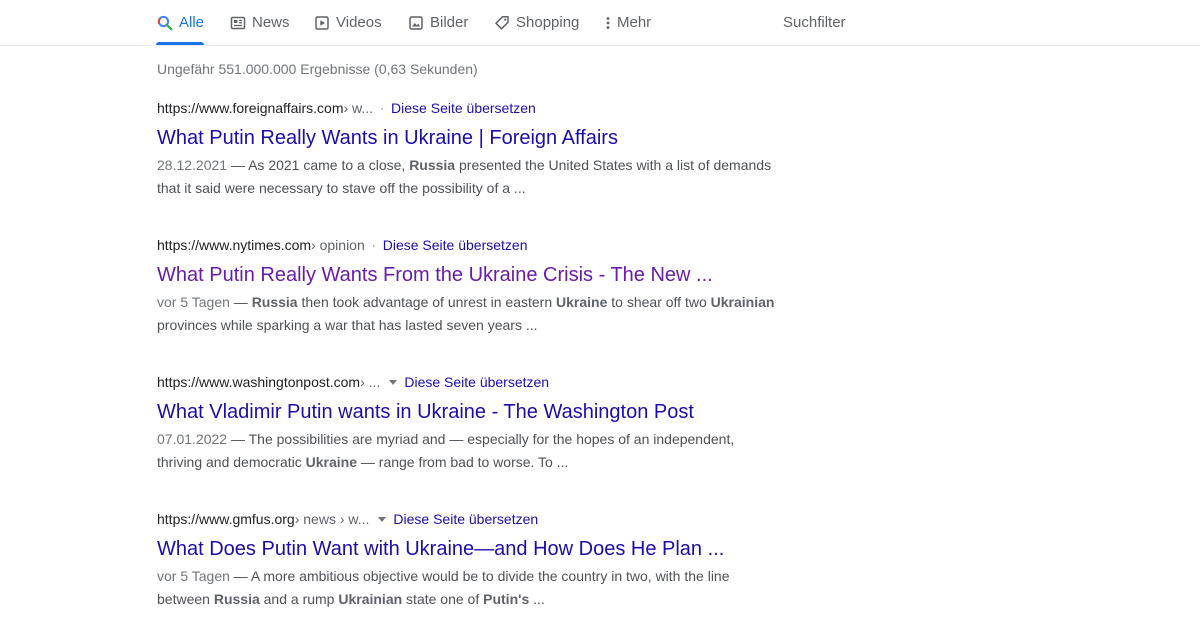 The height and width of the screenshot is (642, 1200). Describe the element at coordinates (506, 599) in the screenshot. I see `snippet-keyword: Putin's` at that location.